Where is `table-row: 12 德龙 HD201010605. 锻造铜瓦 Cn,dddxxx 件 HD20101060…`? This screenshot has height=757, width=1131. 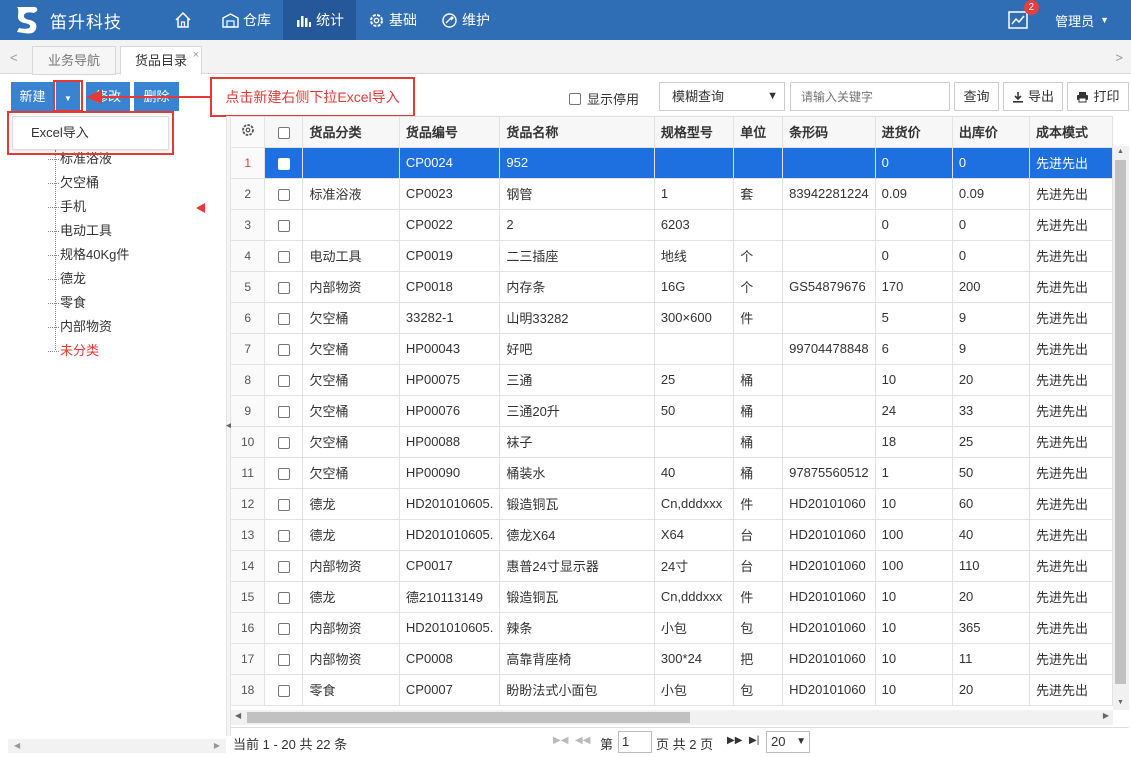 table-row: 12 德龙 HD201010605. 锻造铜瓦 Cn,dddxxx 件 HD20101060… is located at coordinates (672, 504).